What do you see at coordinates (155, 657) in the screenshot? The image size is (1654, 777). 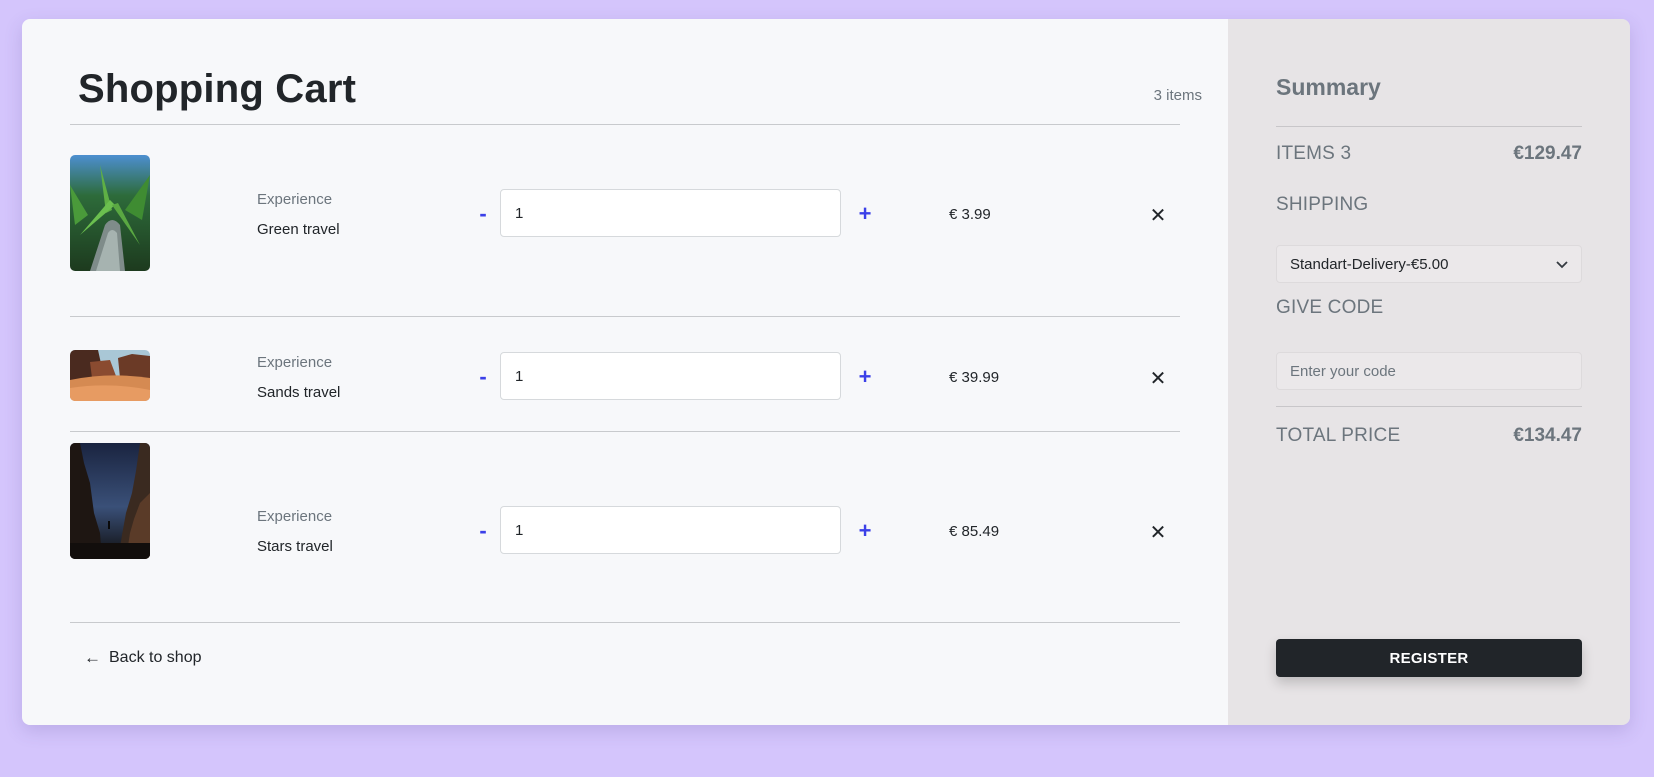 I see `back-to-shop-label: Back to shop` at bounding box center [155, 657].